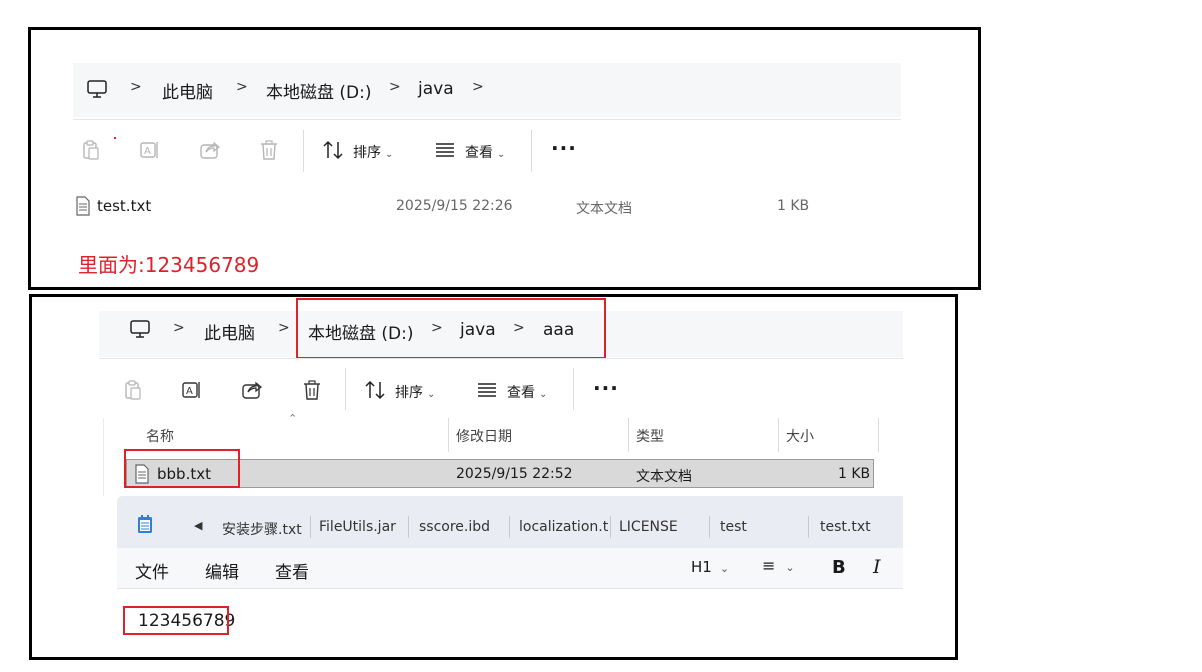 The width and height of the screenshot is (1202, 672). Describe the element at coordinates (877, 567) in the screenshot. I see `italic-icon: I` at that location.